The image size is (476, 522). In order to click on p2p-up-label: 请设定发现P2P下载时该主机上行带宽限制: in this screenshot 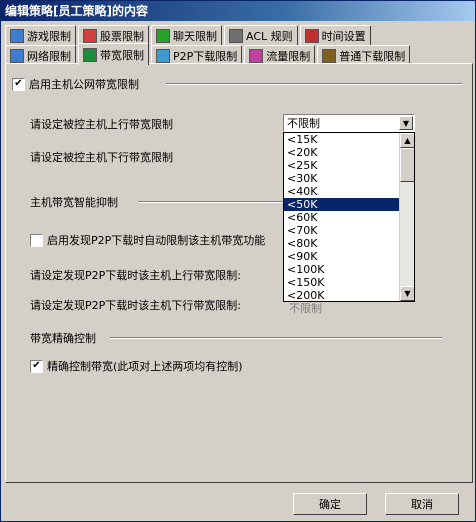, I will do `click(135, 275)`.